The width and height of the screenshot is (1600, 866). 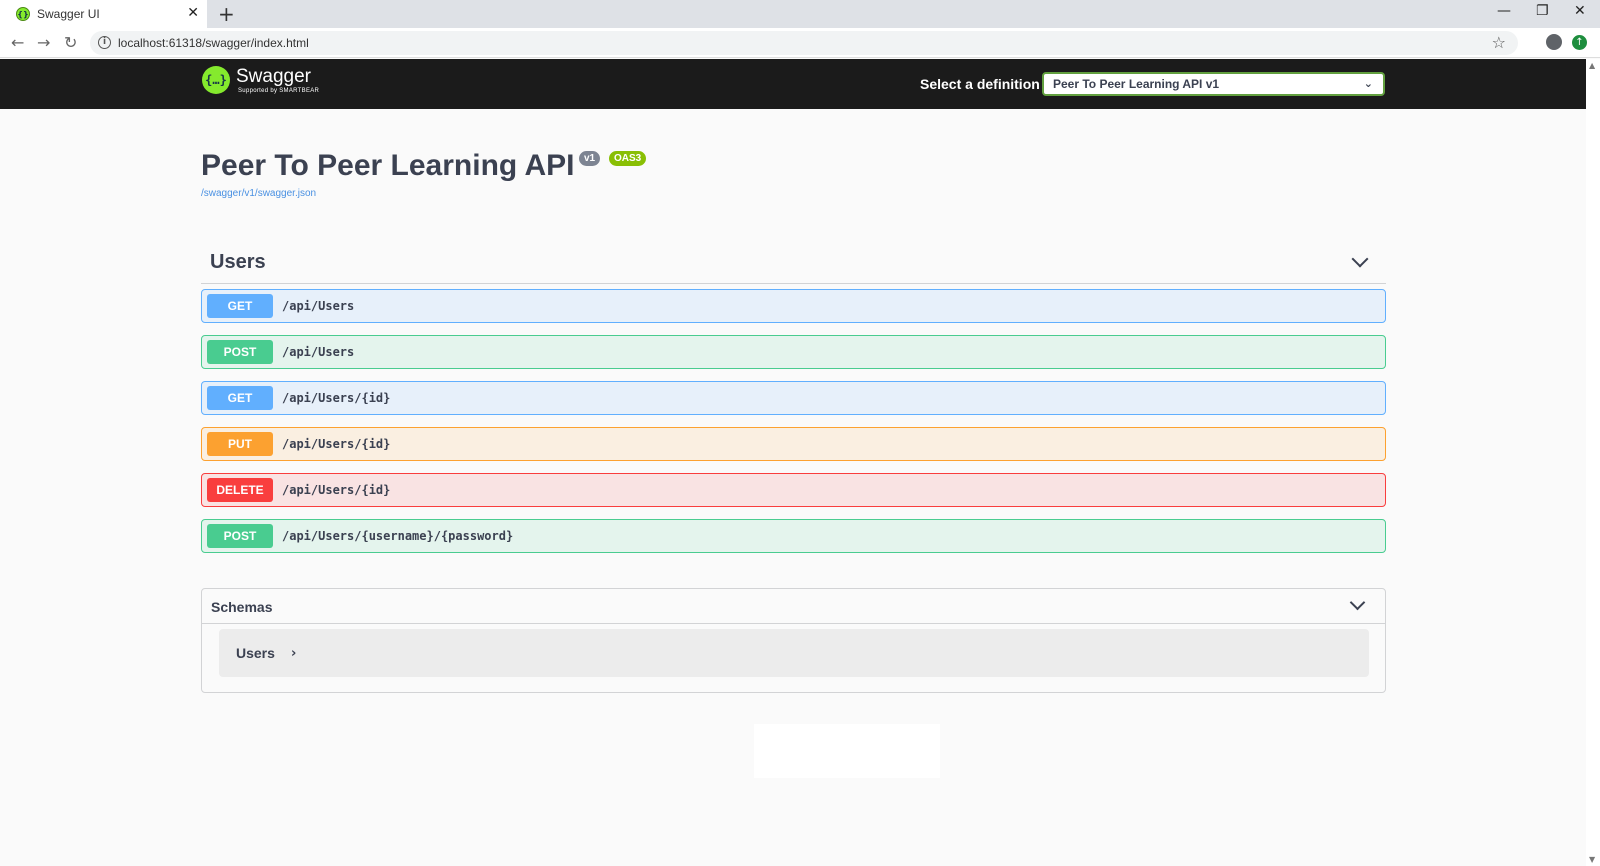 What do you see at coordinates (273, 76) in the screenshot?
I see `logo-wordmark: Swagger` at bounding box center [273, 76].